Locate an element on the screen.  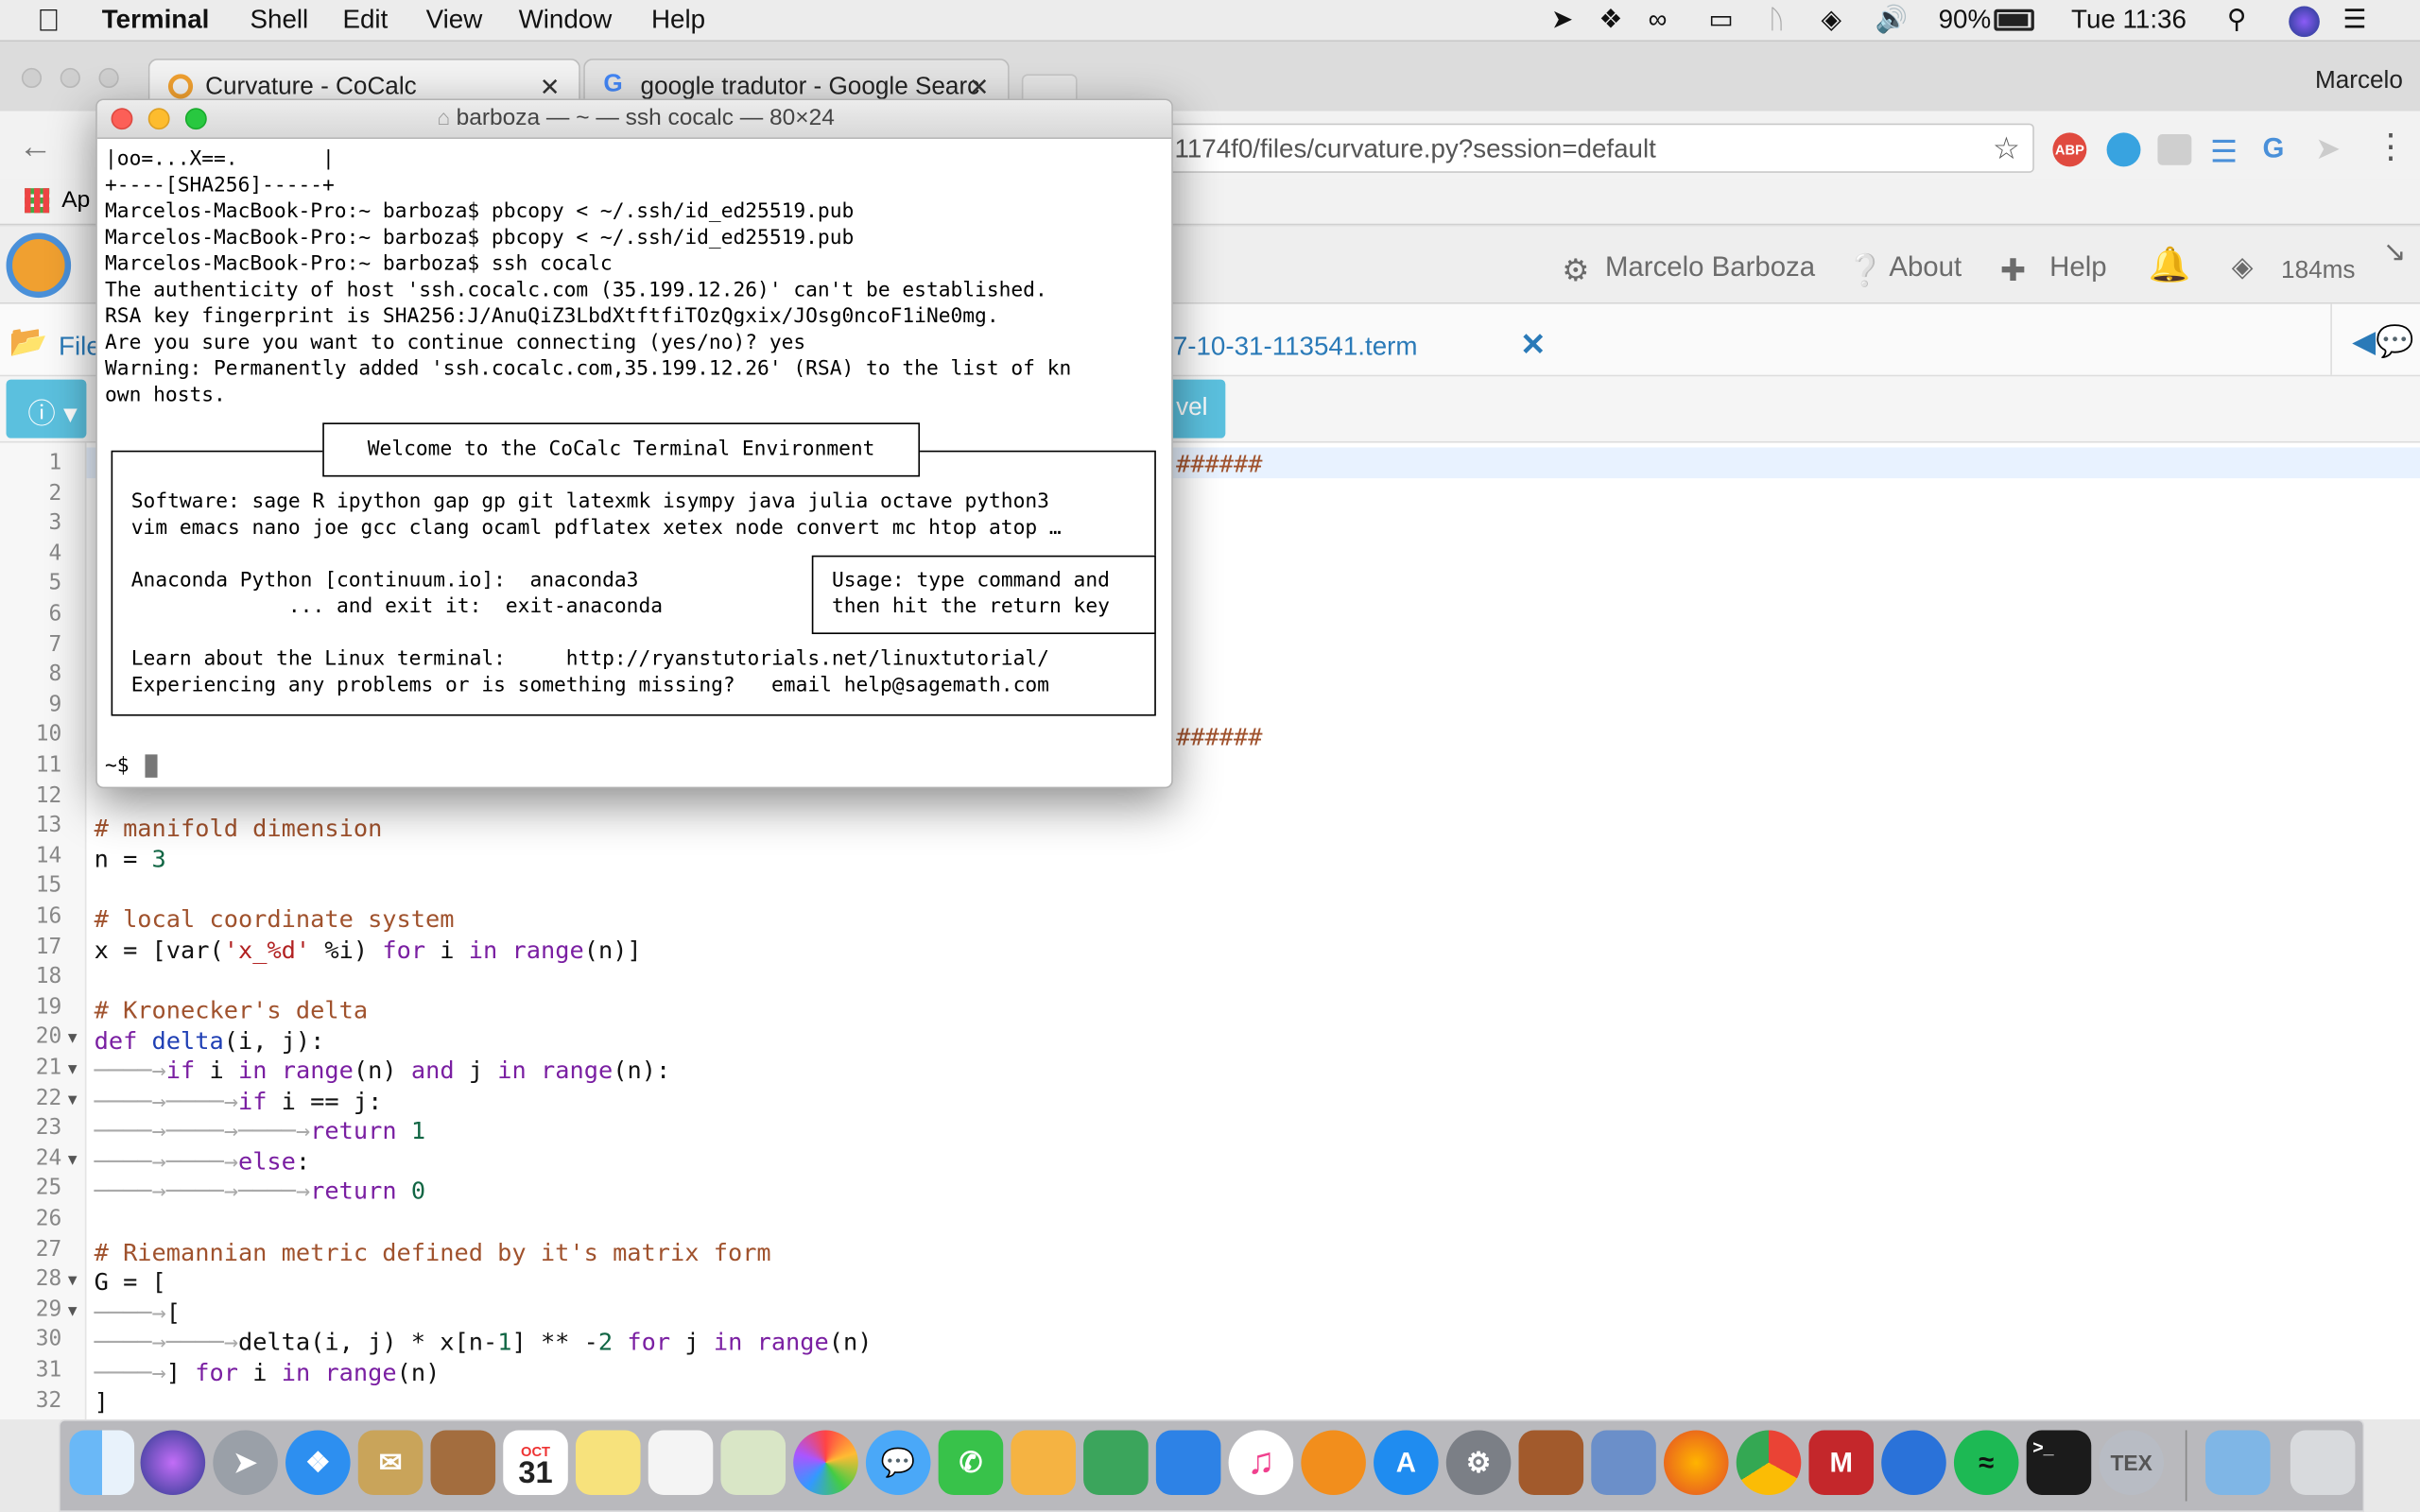
google-translate-icon: G is located at coordinates (2273, 148).